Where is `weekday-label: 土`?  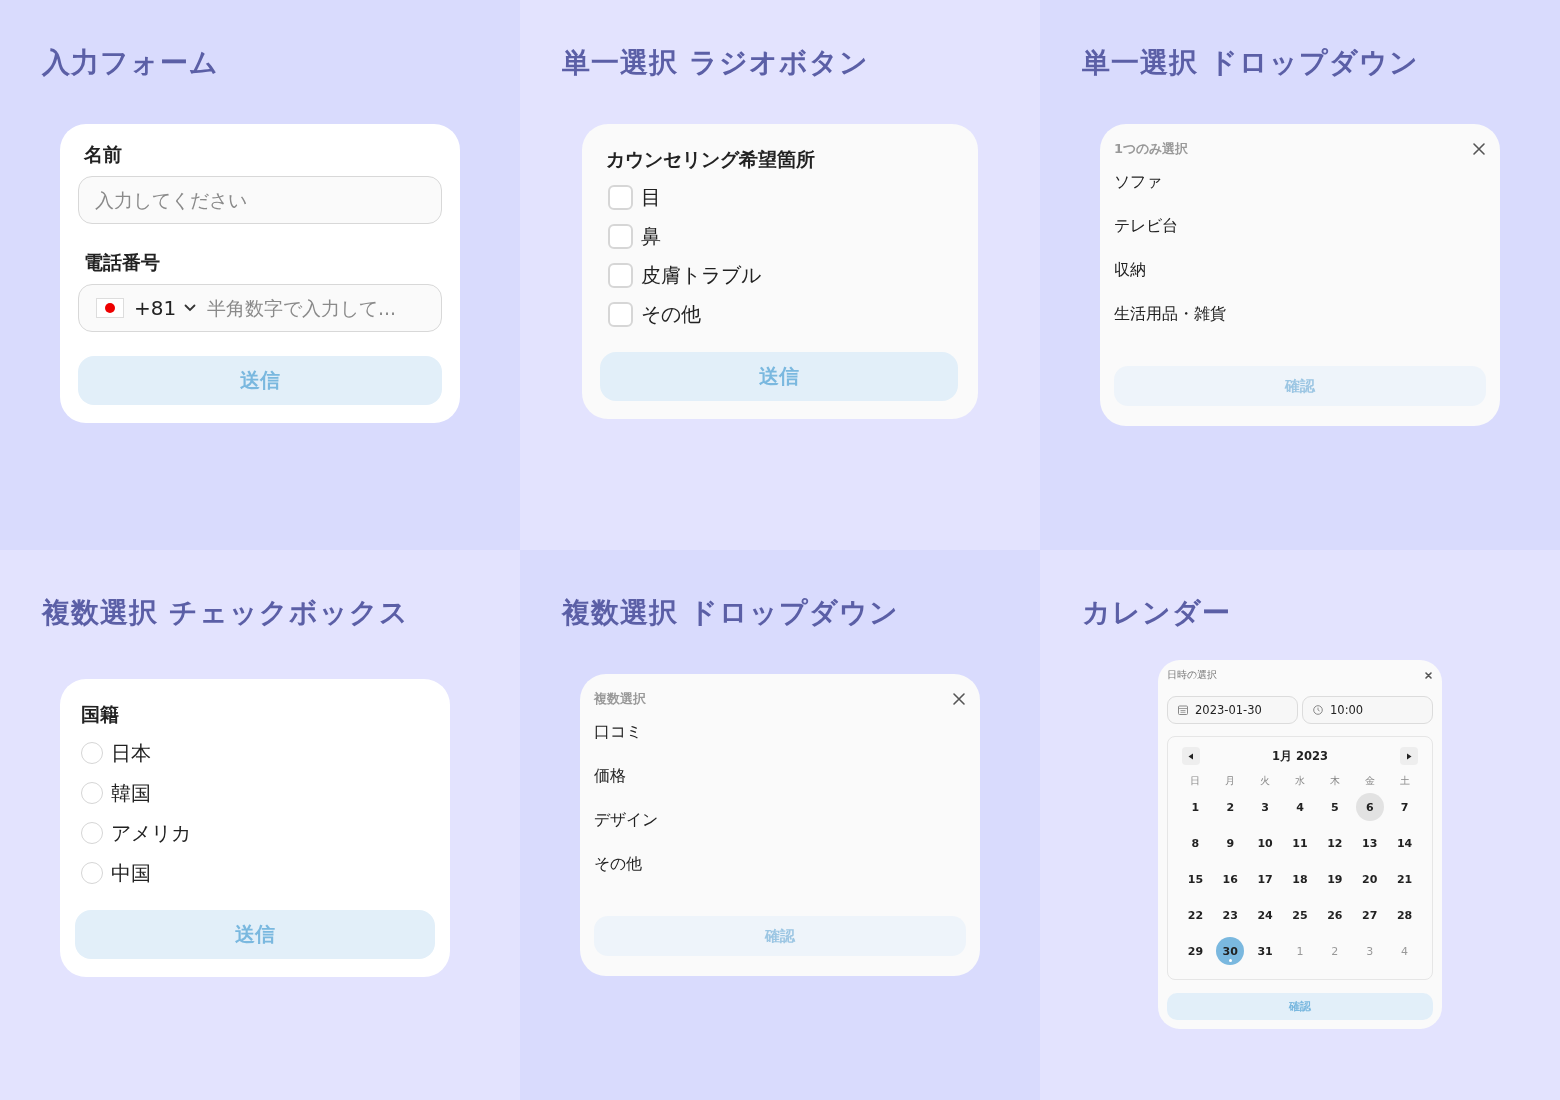
weekday-label: 土 is located at coordinates (1404, 781).